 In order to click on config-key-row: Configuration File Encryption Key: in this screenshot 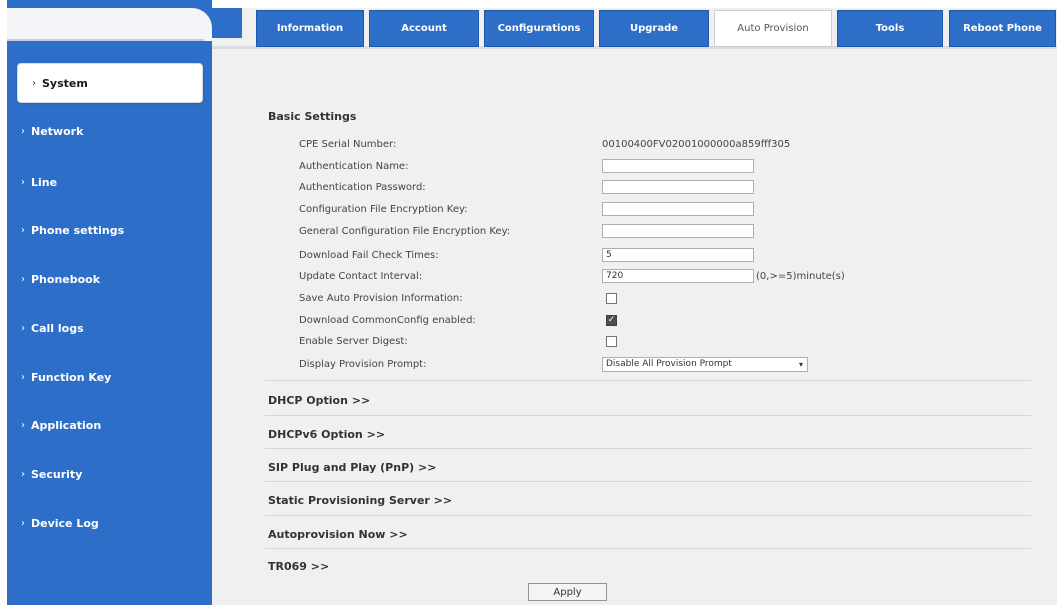, I will do `click(569, 209)`.